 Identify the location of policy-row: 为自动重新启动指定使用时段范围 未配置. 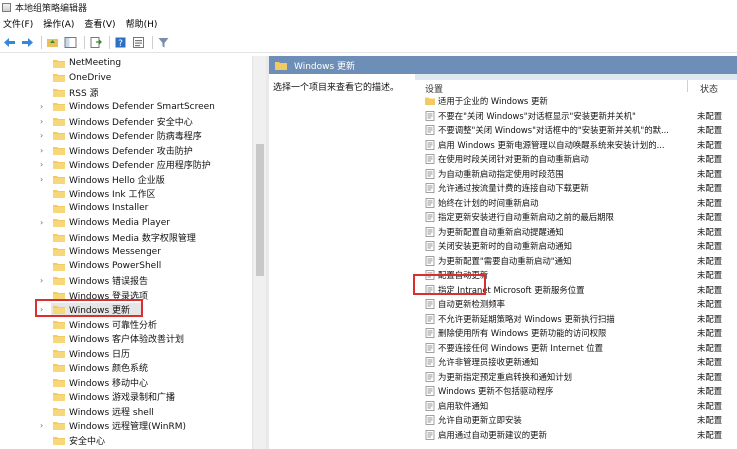
(576, 174).